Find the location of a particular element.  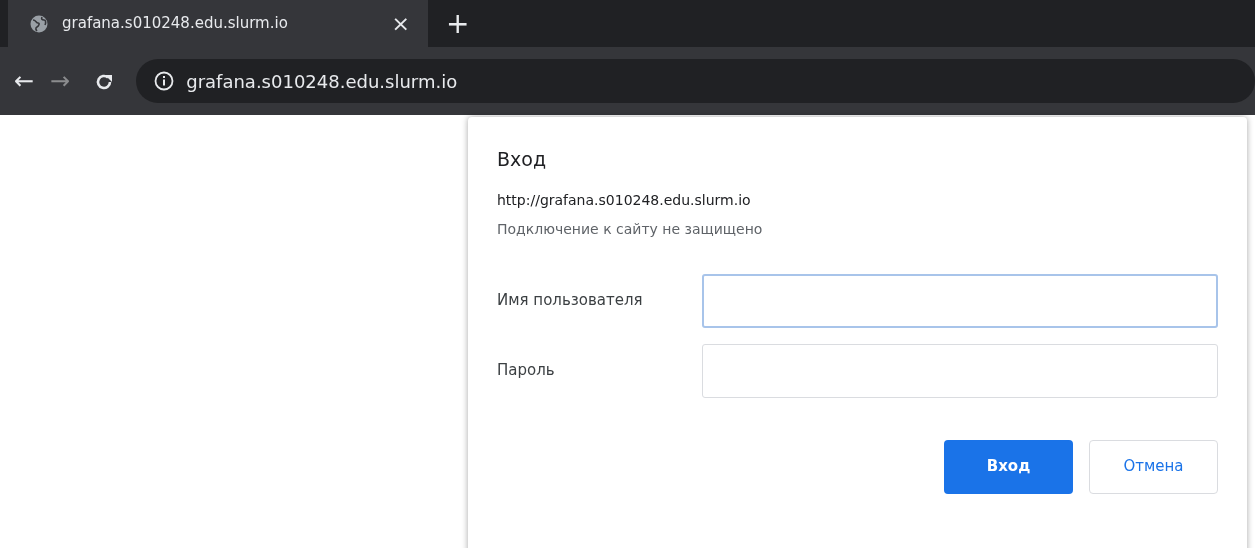

address-bar: grafana.s010248.edu.slurm.io is located at coordinates (695, 81).